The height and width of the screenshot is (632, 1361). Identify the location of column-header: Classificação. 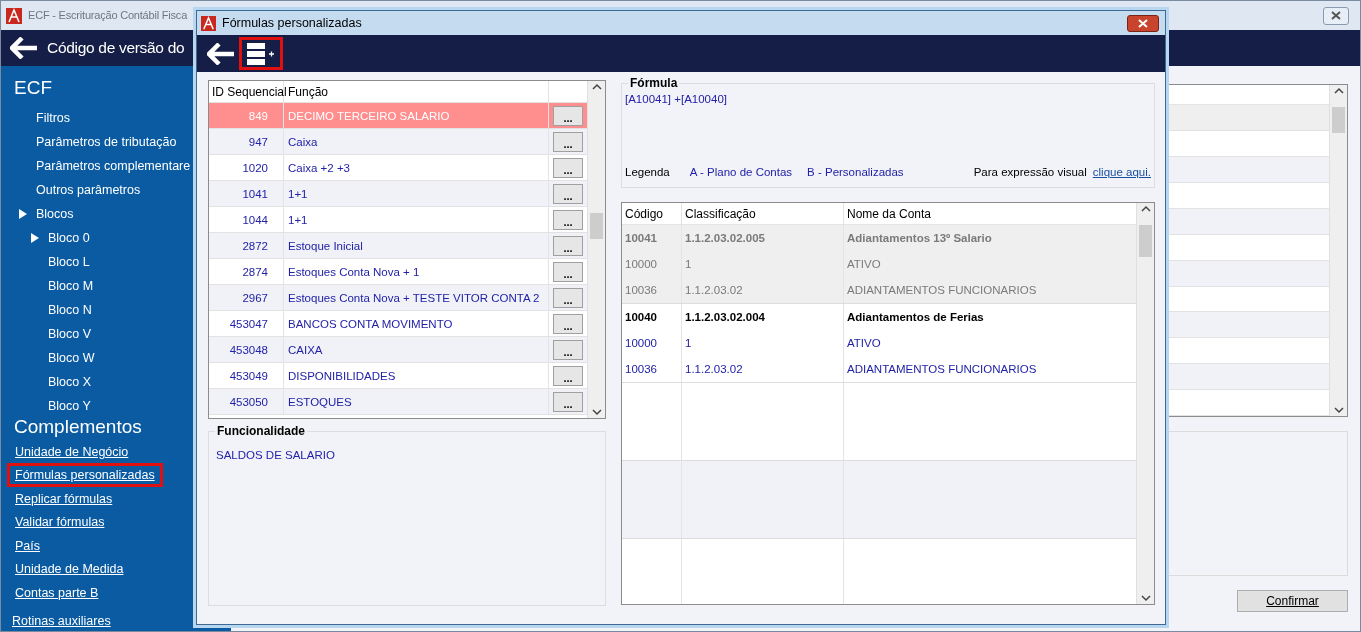
(763, 213).